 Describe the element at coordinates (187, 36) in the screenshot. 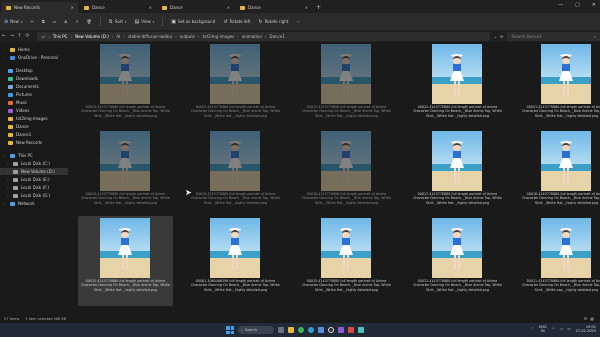

I see `breadcrumb-item: outputs` at that location.